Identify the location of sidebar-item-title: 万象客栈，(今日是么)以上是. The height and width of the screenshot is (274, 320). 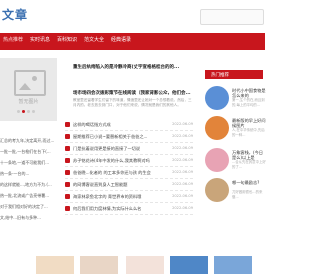
(249, 155).